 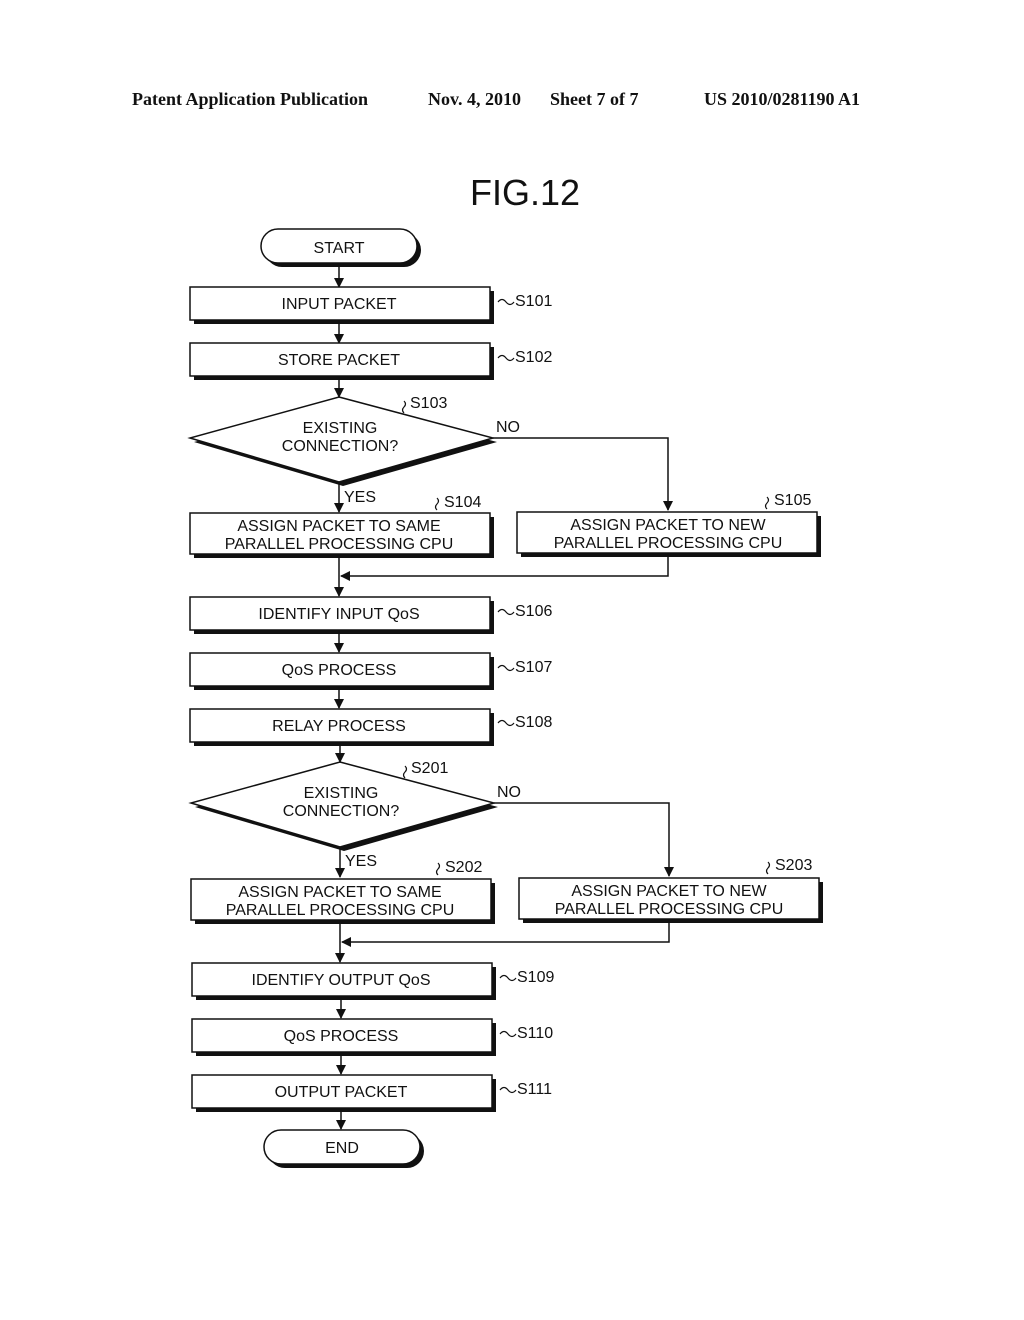 I want to click on step-id: S103, so click(x=428, y=403).